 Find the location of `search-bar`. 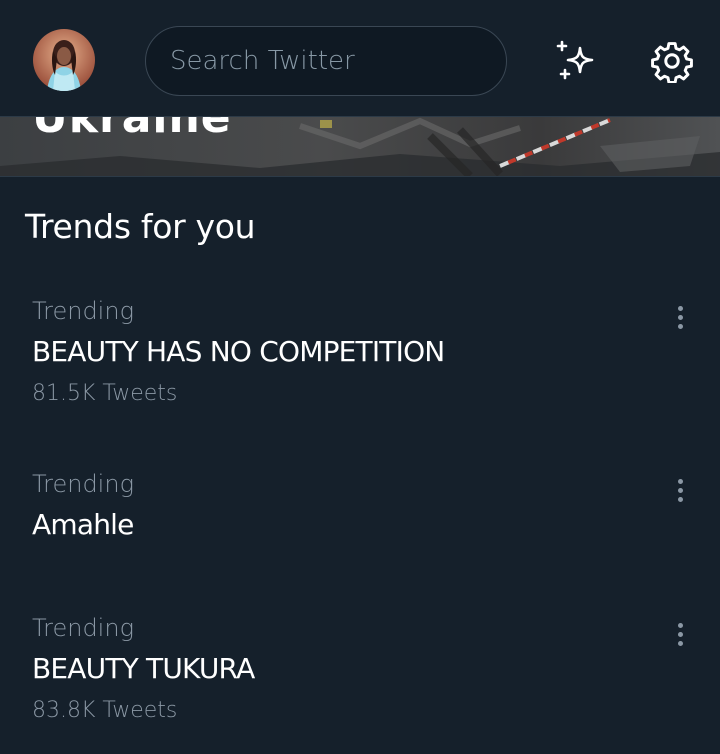

search-bar is located at coordinates (326, 61).